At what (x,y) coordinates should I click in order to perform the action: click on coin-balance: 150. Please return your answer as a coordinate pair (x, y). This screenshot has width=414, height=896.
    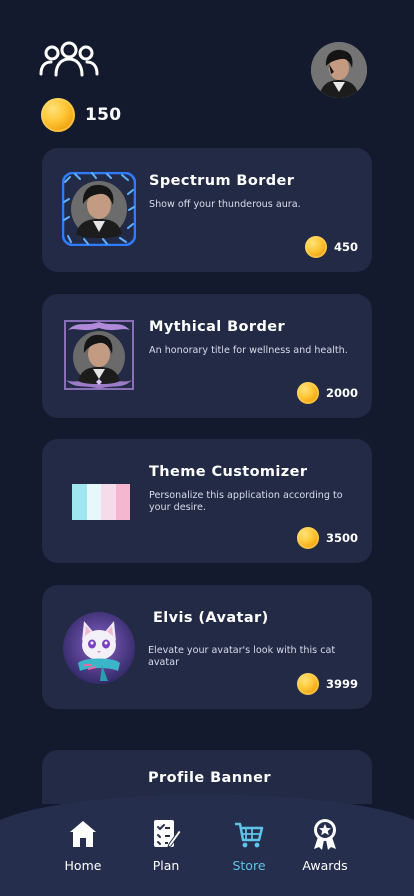
    Looking at the image, I should click on (81, 115).